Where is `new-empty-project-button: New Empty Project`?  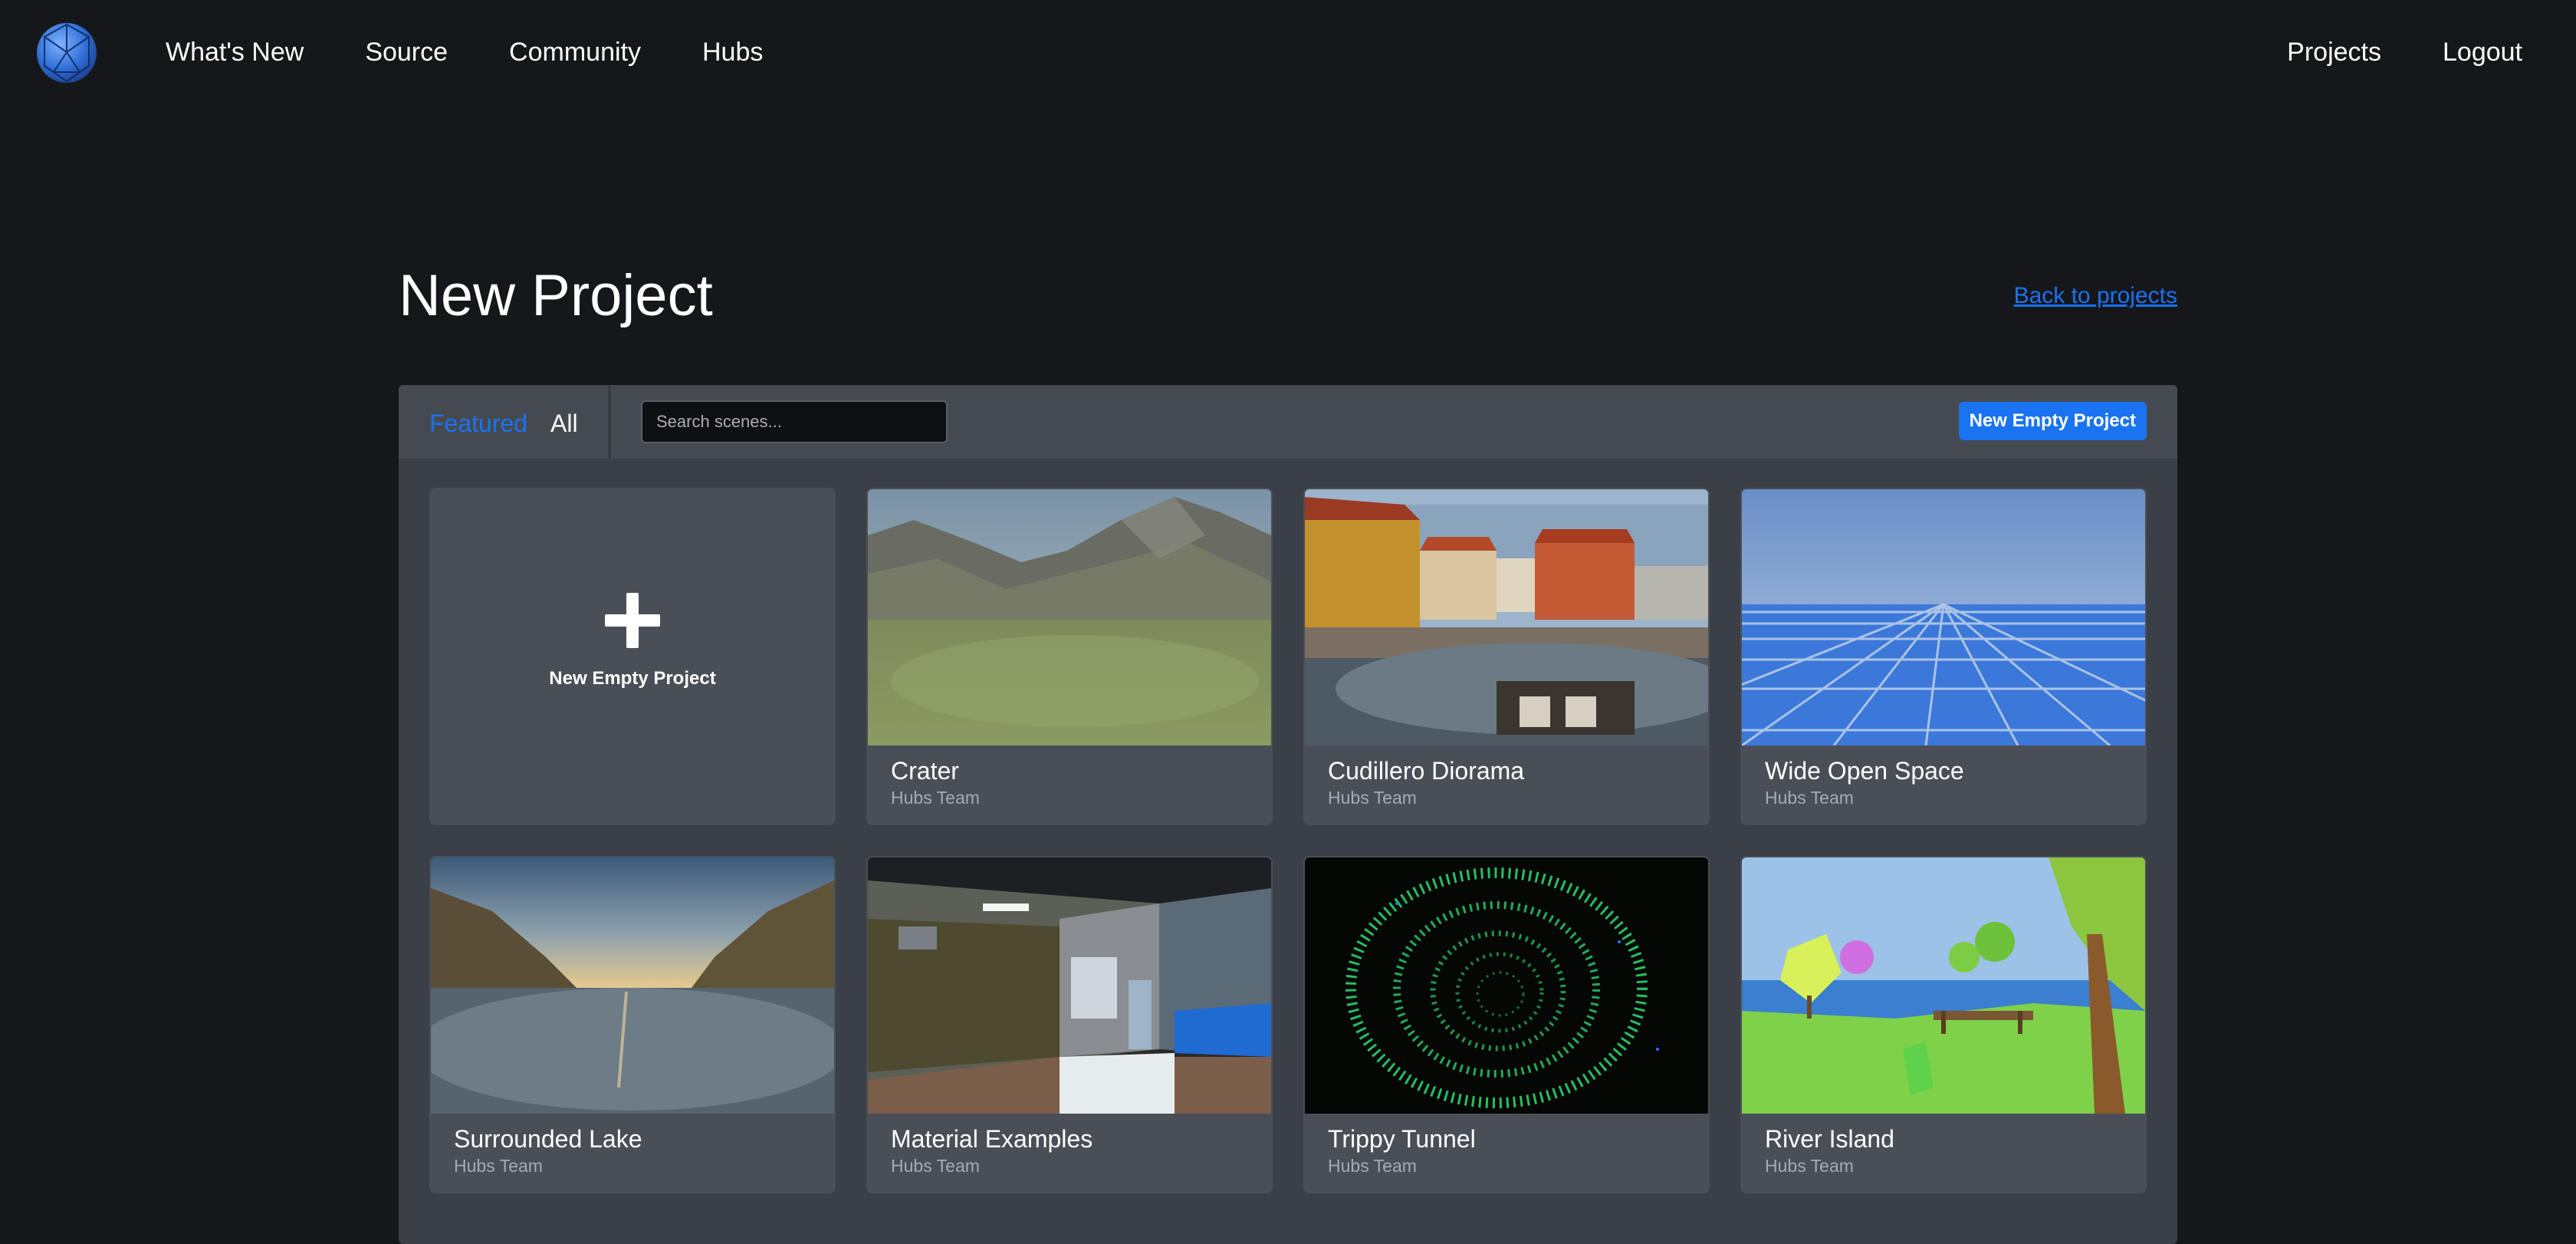 new-empty-project-button: New Empty Project is located at coordinates (2053, 421).